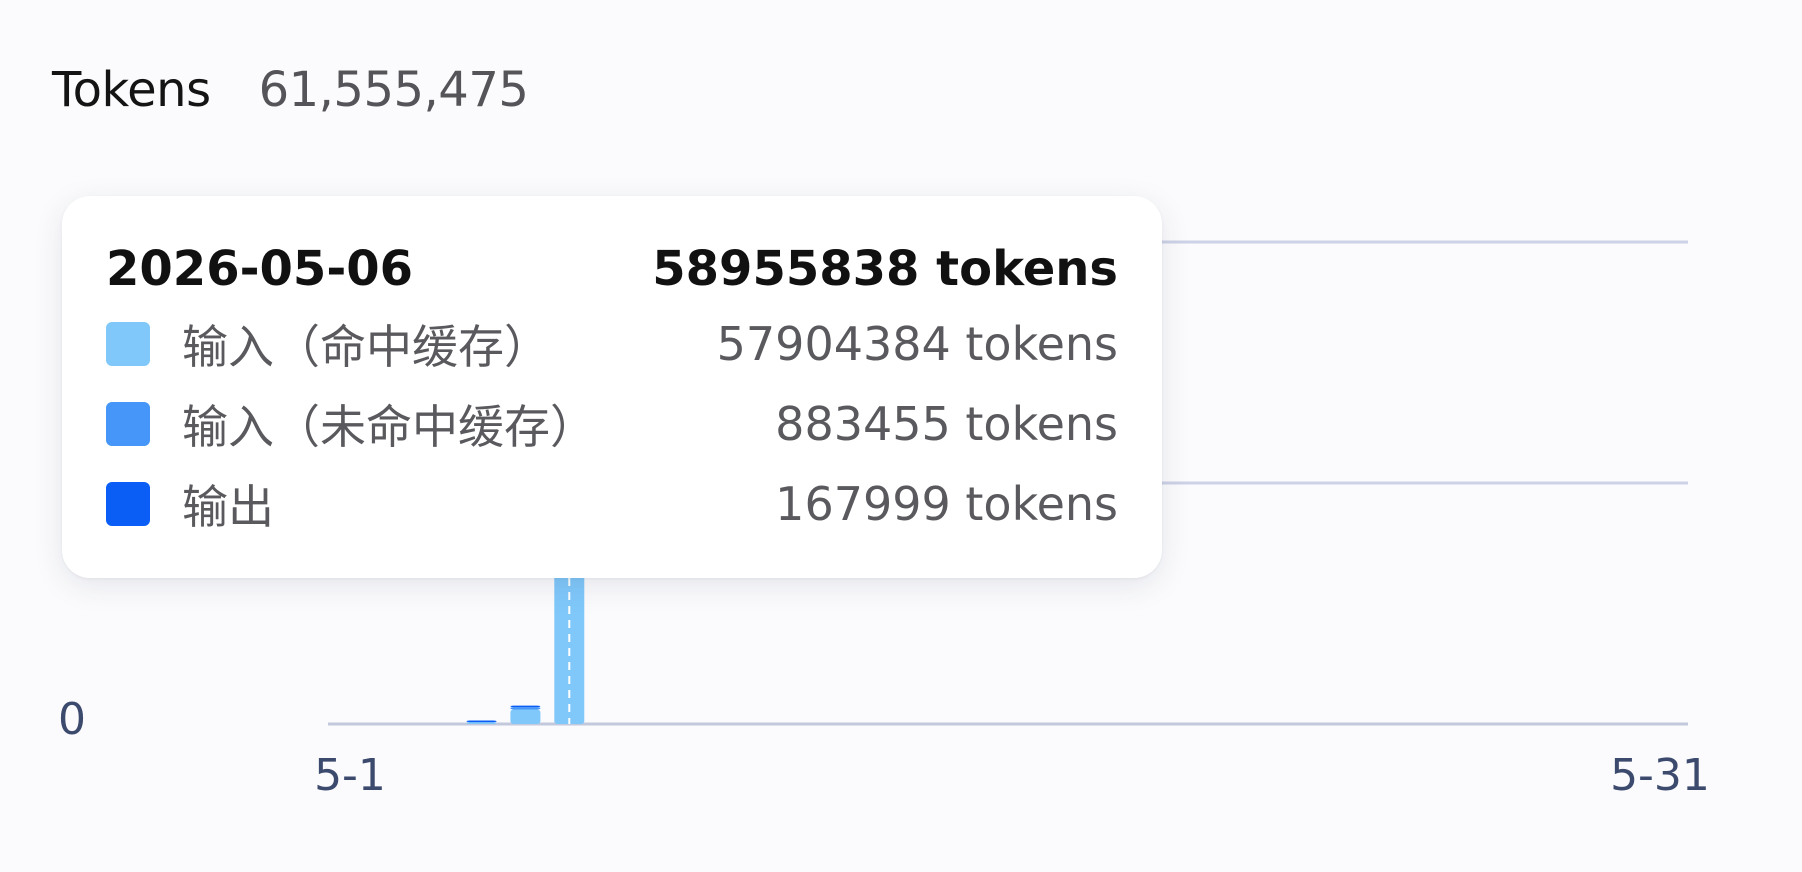 Image resolution: width=1802 pixels, height=872 pixels. I want to click on tooltip-date: 2026-05-06, so click(260, 269).